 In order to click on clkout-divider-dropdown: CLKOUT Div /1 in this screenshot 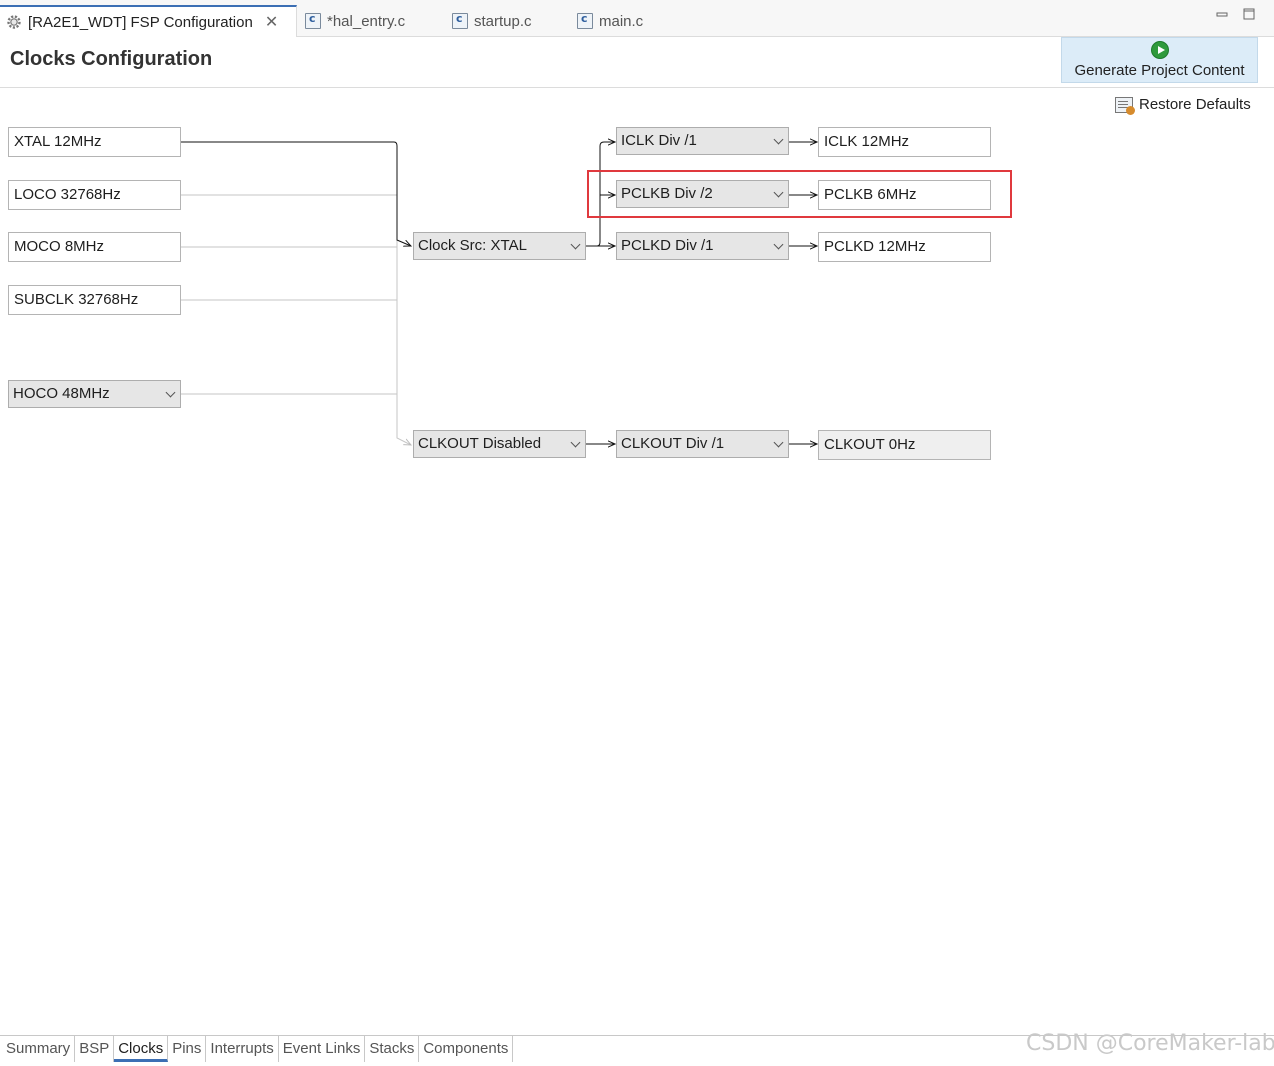, I will do `click(702, 444)`.